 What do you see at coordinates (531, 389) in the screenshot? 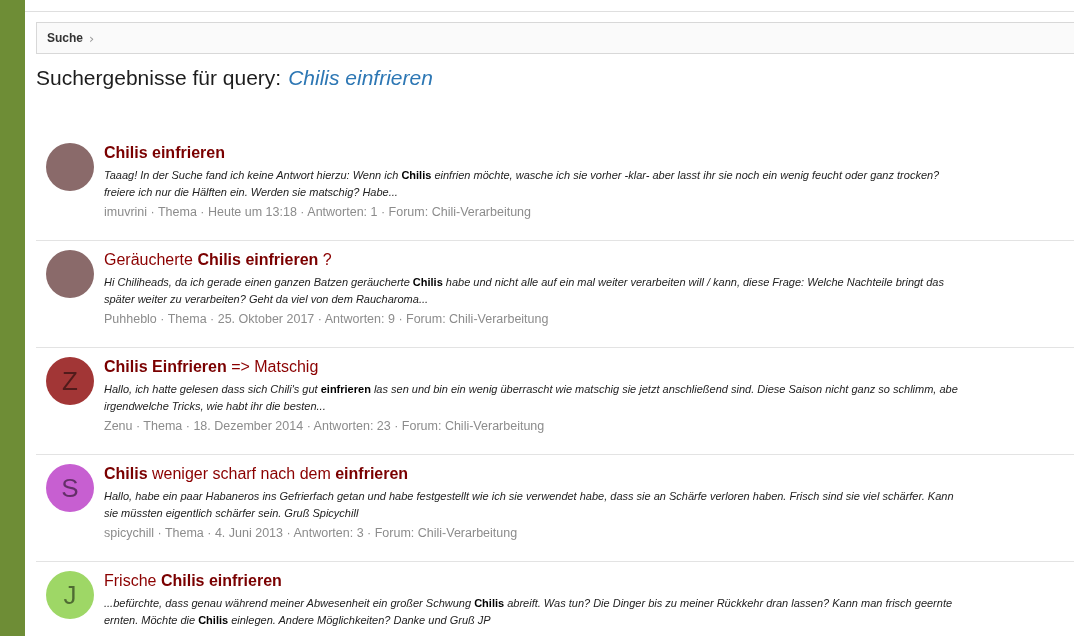
I see `snippet-line: Hallo, ich hatte gelesen dass sich Chili's gut einfrieren las sen und bin ein wenig überrascht wie matschig sie jetzt anschließend sind. Diese Saison nicht ganz so schlimm, abe` at bounding box center [531, 389].